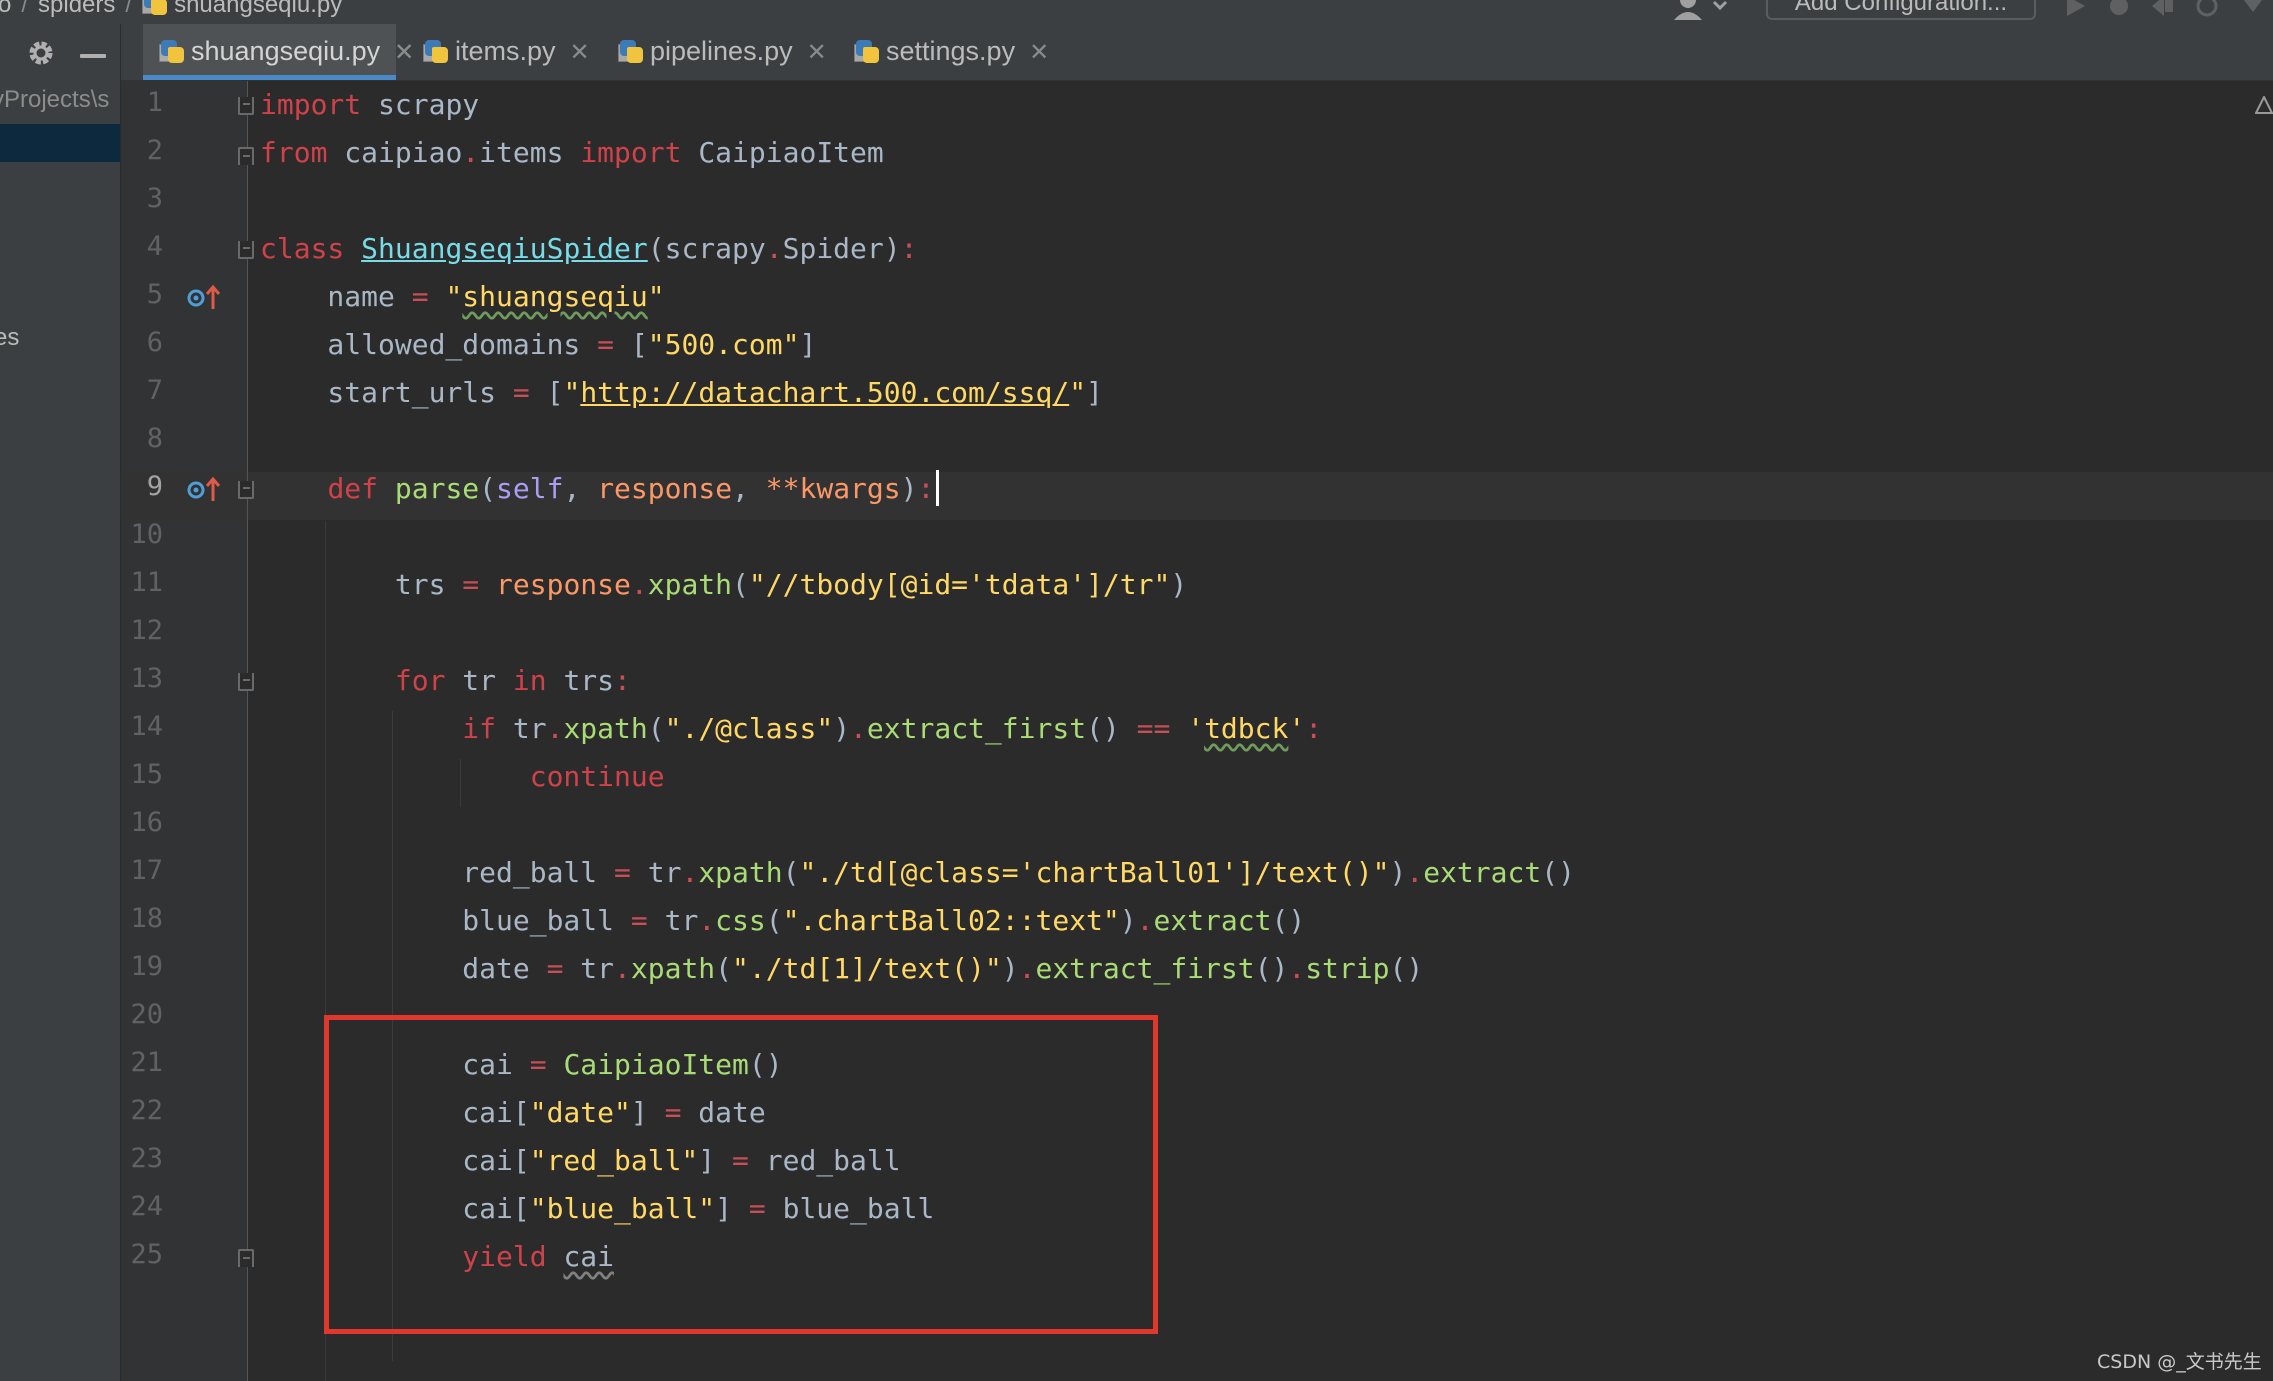  I want to click on hide-panel-icon, so click(93, 56).